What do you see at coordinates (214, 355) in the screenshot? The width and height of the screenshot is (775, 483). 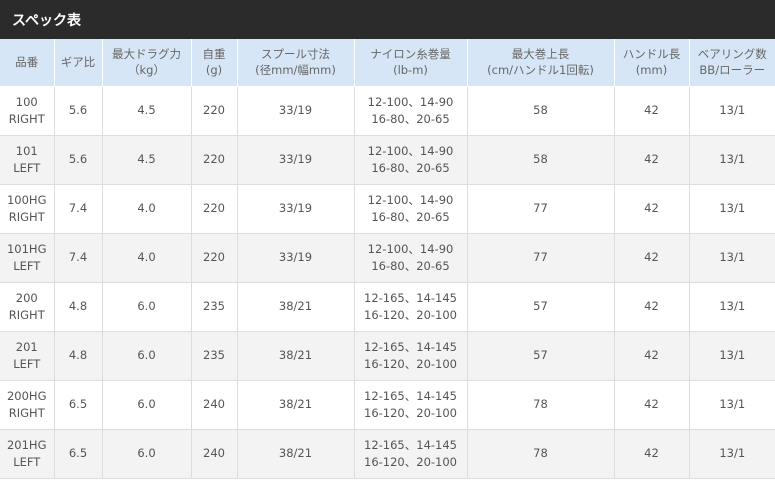 I see `cell-text: 235` at bounding box center [214, 355].